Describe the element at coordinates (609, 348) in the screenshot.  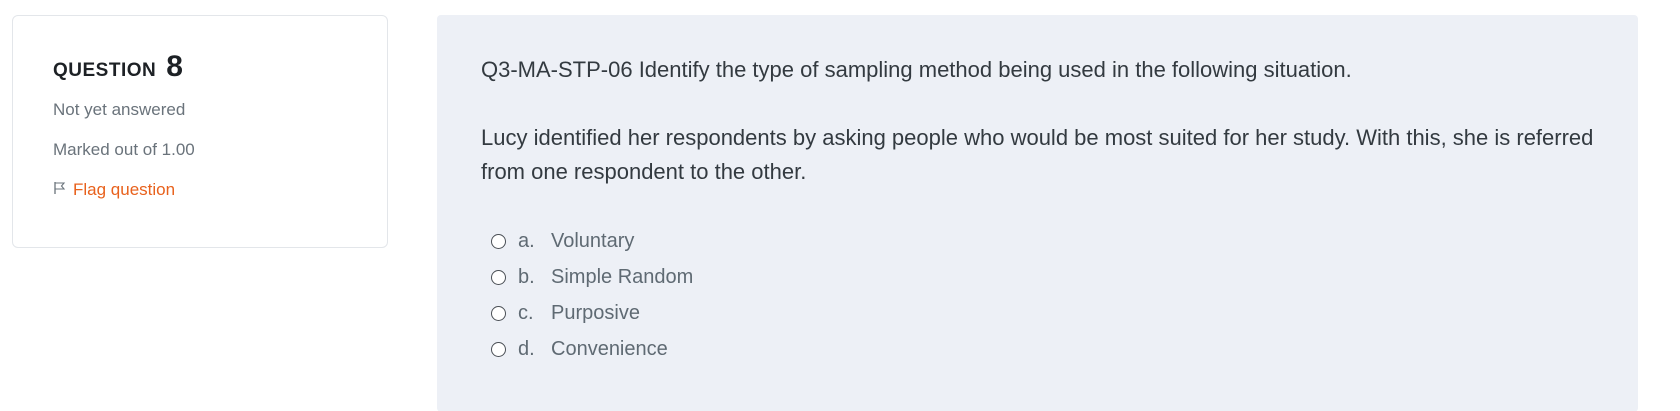
I see `answer-text: Convenience` at that location.